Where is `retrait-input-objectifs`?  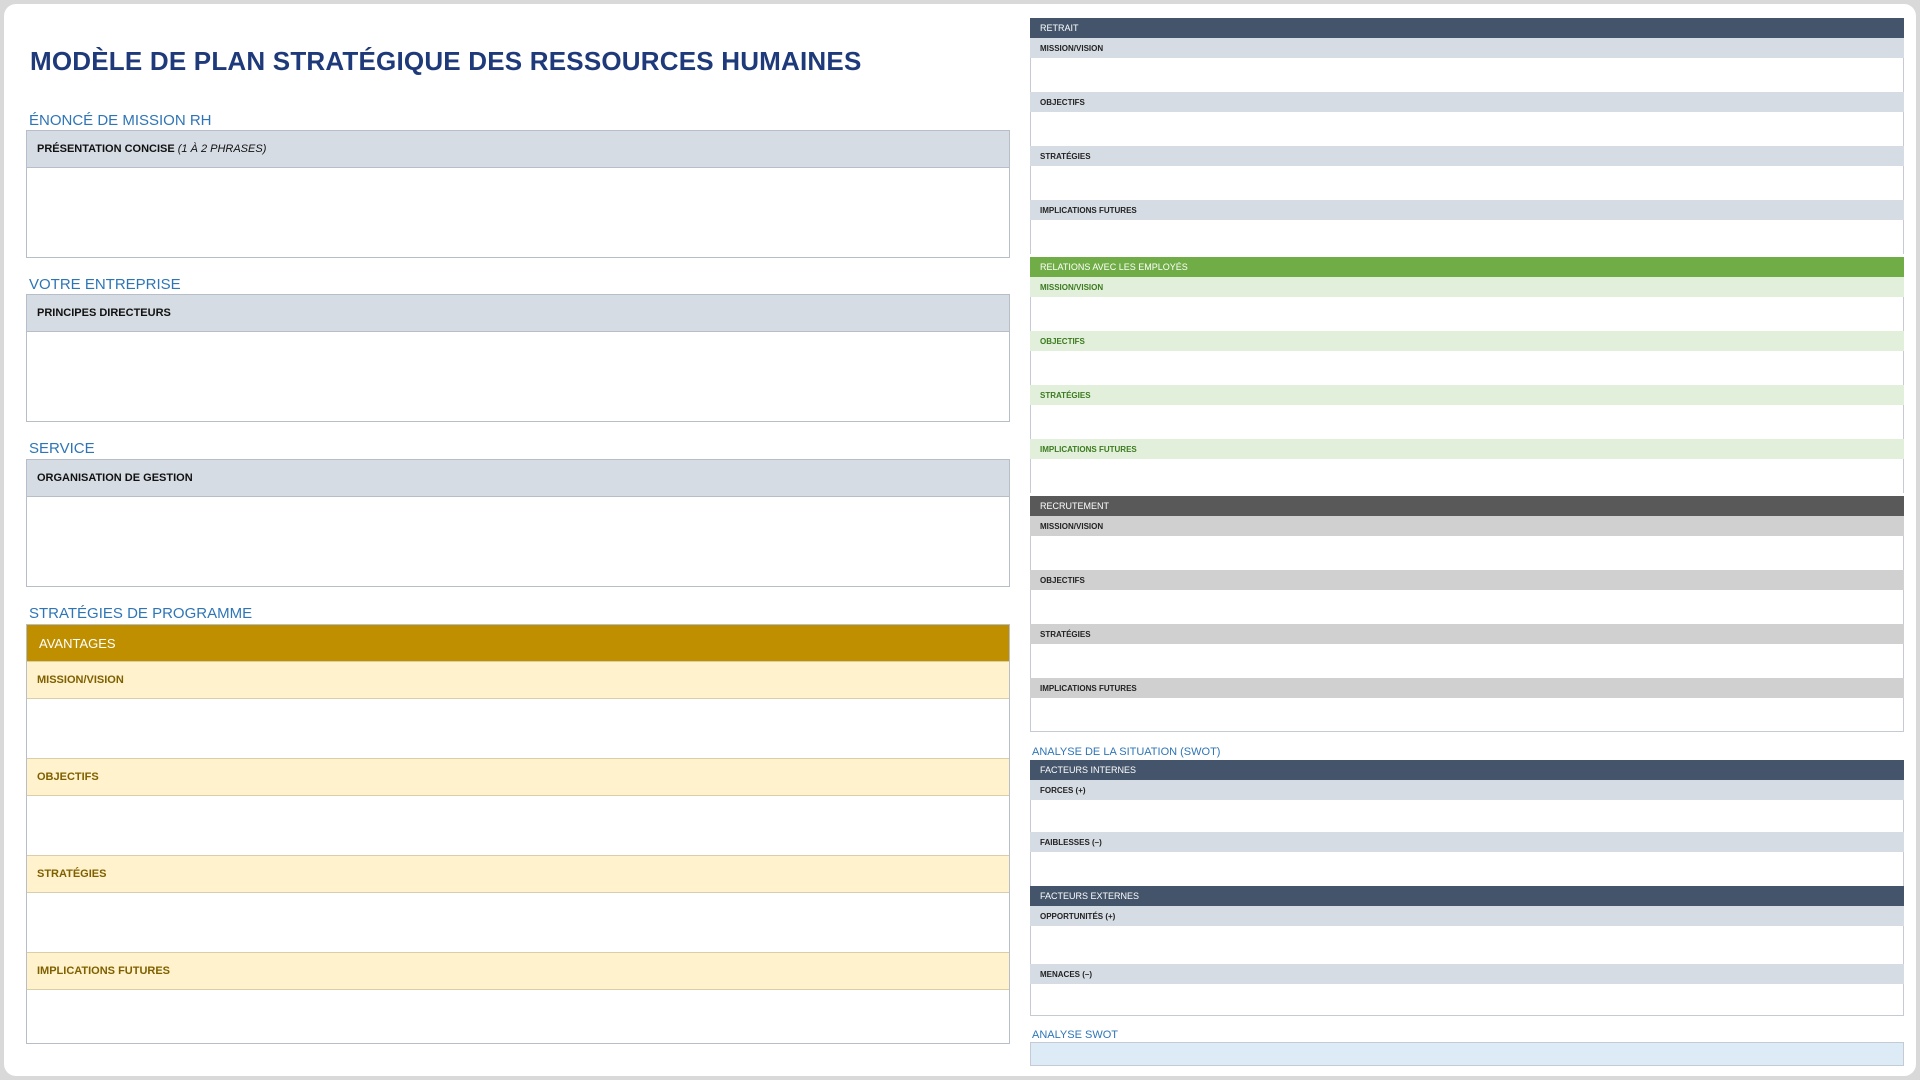 retrait-input-objectifs is located at coordinates (1467, 129).